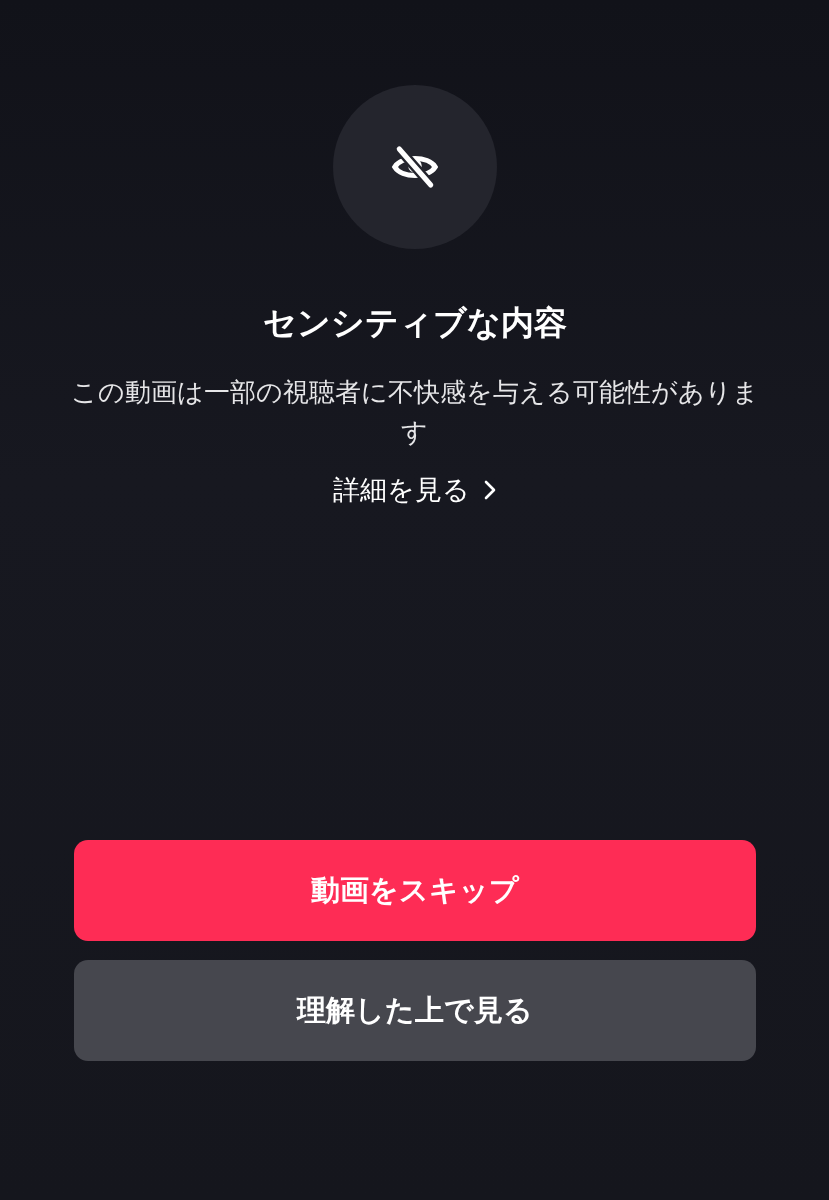 The image size is (829, 1200). What do you see at coordinates (414, 890) in the screenshot?
I see `skip-video-button: 動画をスキップ` at bounding box center [414, 890].